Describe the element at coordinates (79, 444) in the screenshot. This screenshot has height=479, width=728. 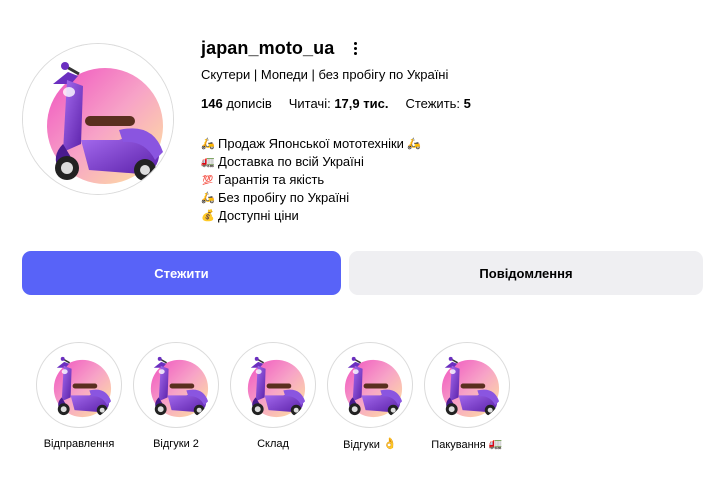
I see `highlight-label: Відправлення` at that location.